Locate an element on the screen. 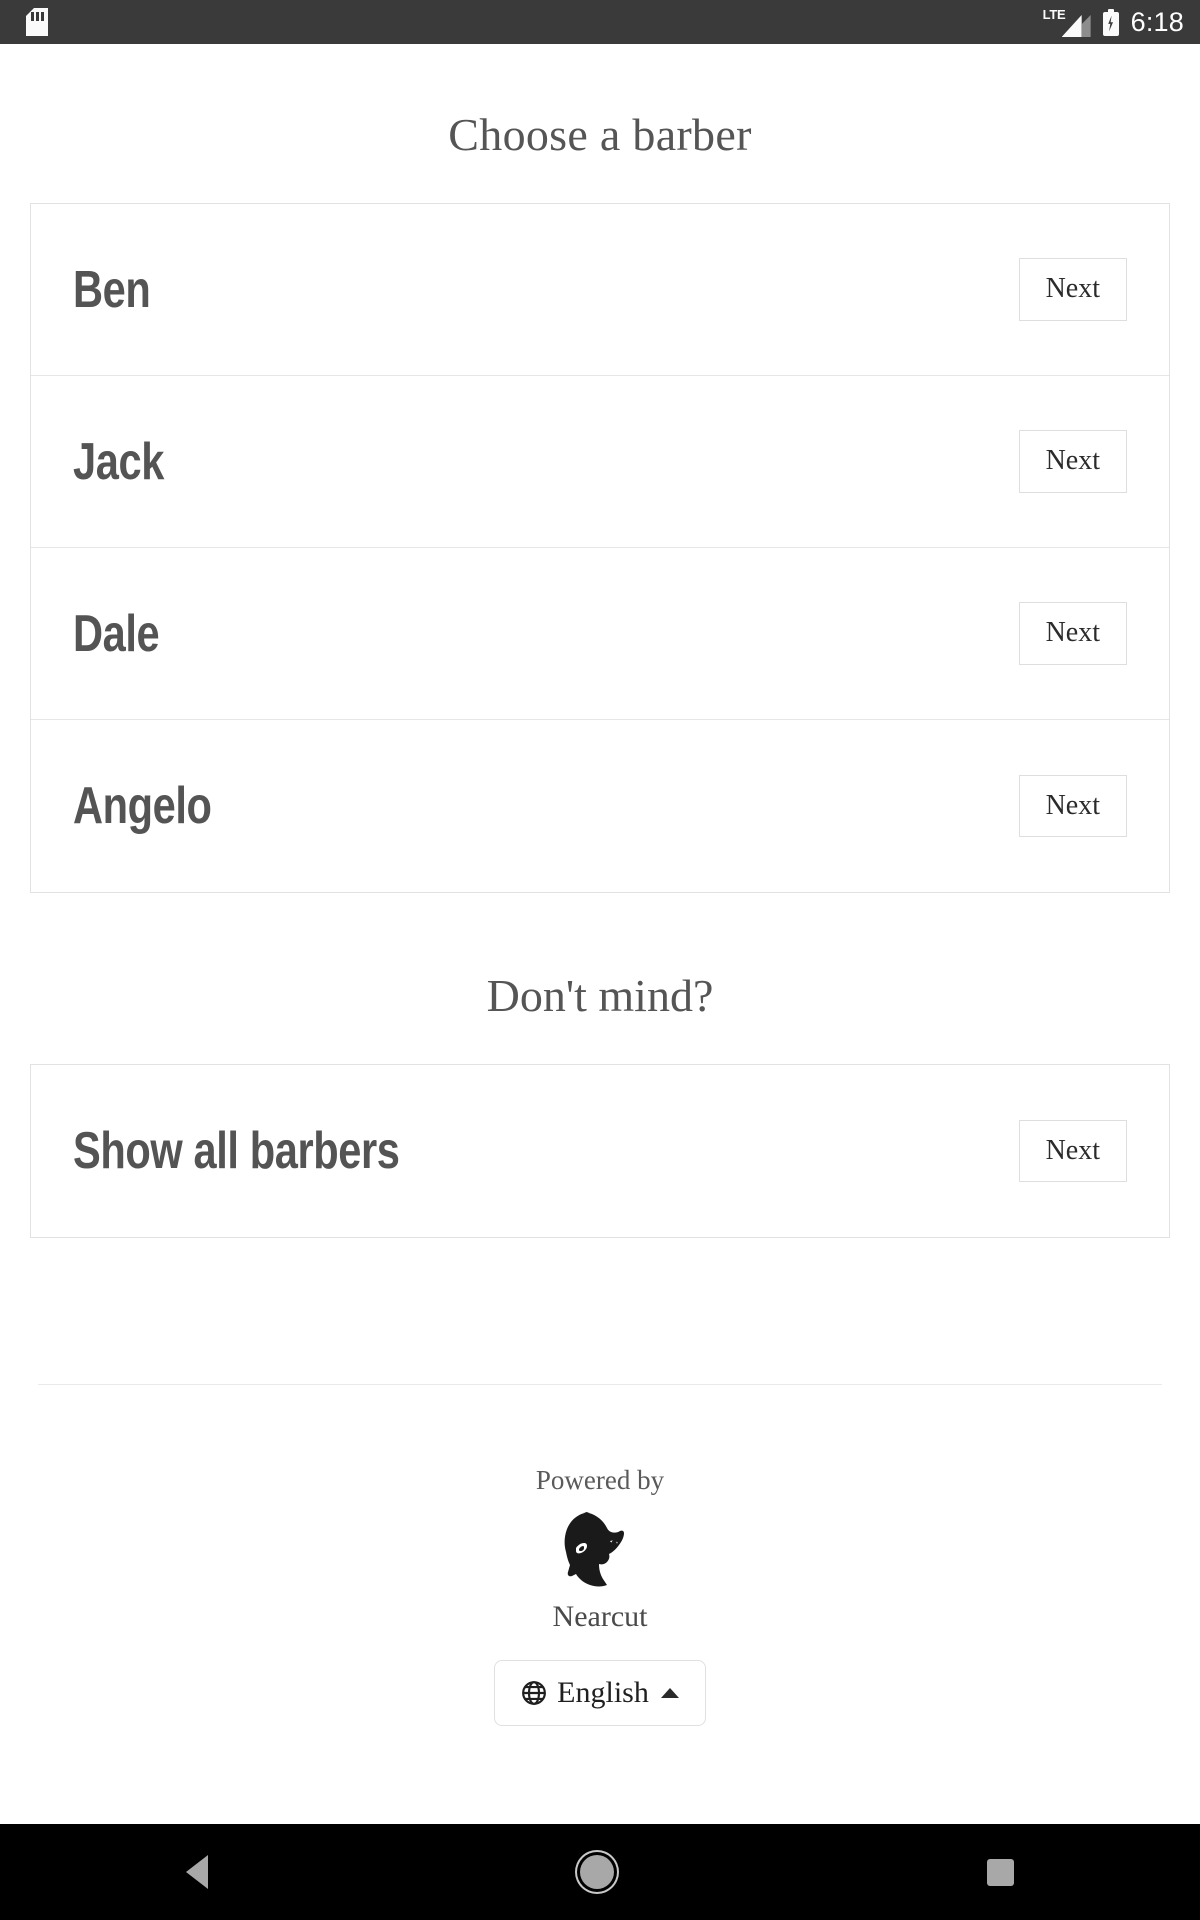  caret-up-icon is located at coordinates (669, 1693).